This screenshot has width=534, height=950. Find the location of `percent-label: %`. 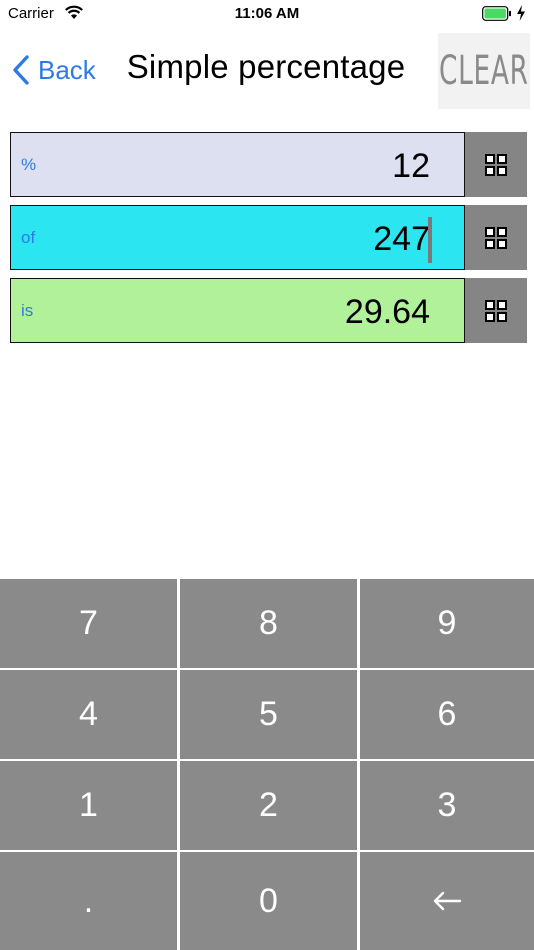

percent-label: % is located at coordinates (29, 164).